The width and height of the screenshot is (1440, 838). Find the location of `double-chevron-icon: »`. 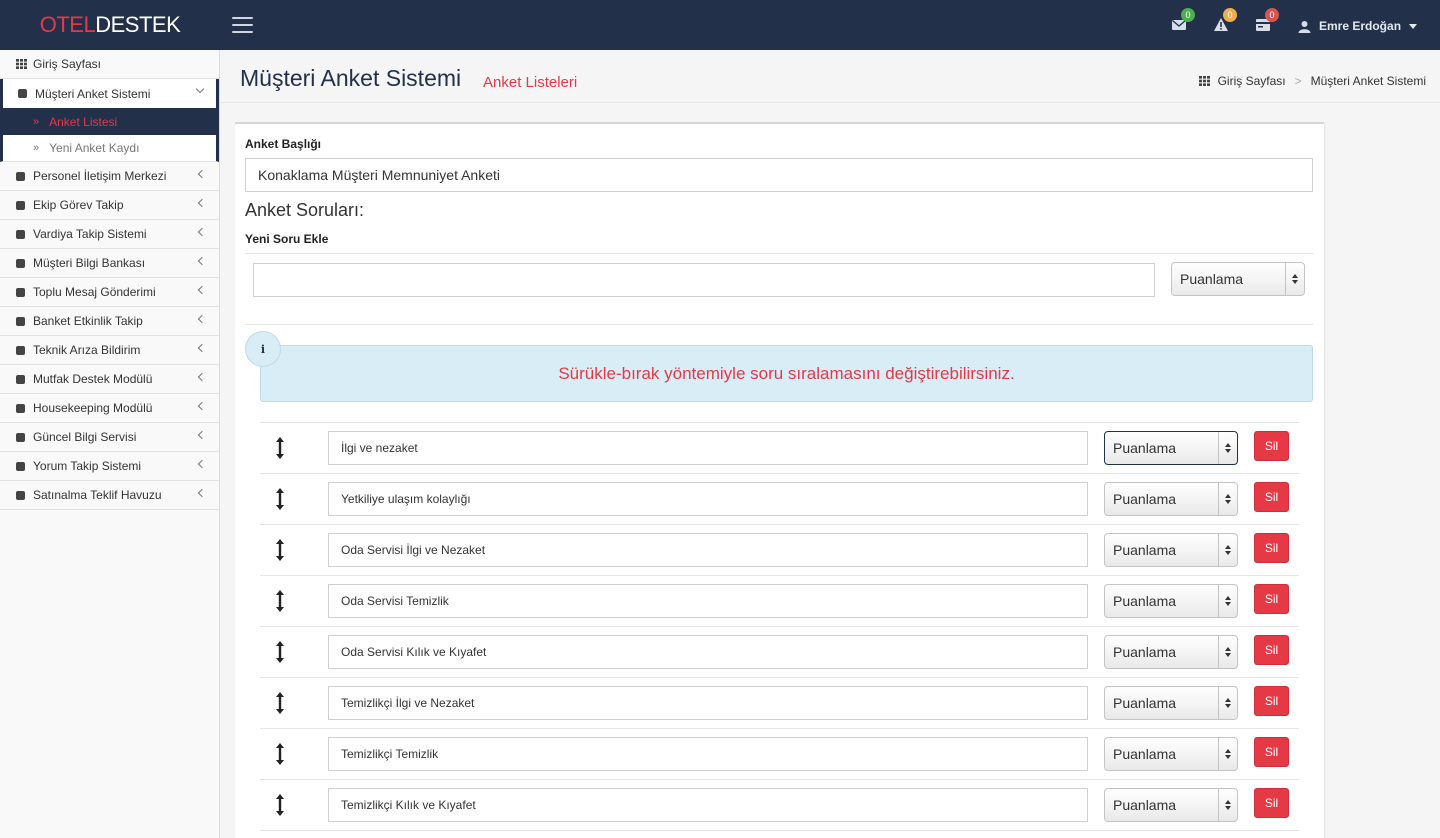

double-chevron-icon: » is located at coordinates (36, 148).